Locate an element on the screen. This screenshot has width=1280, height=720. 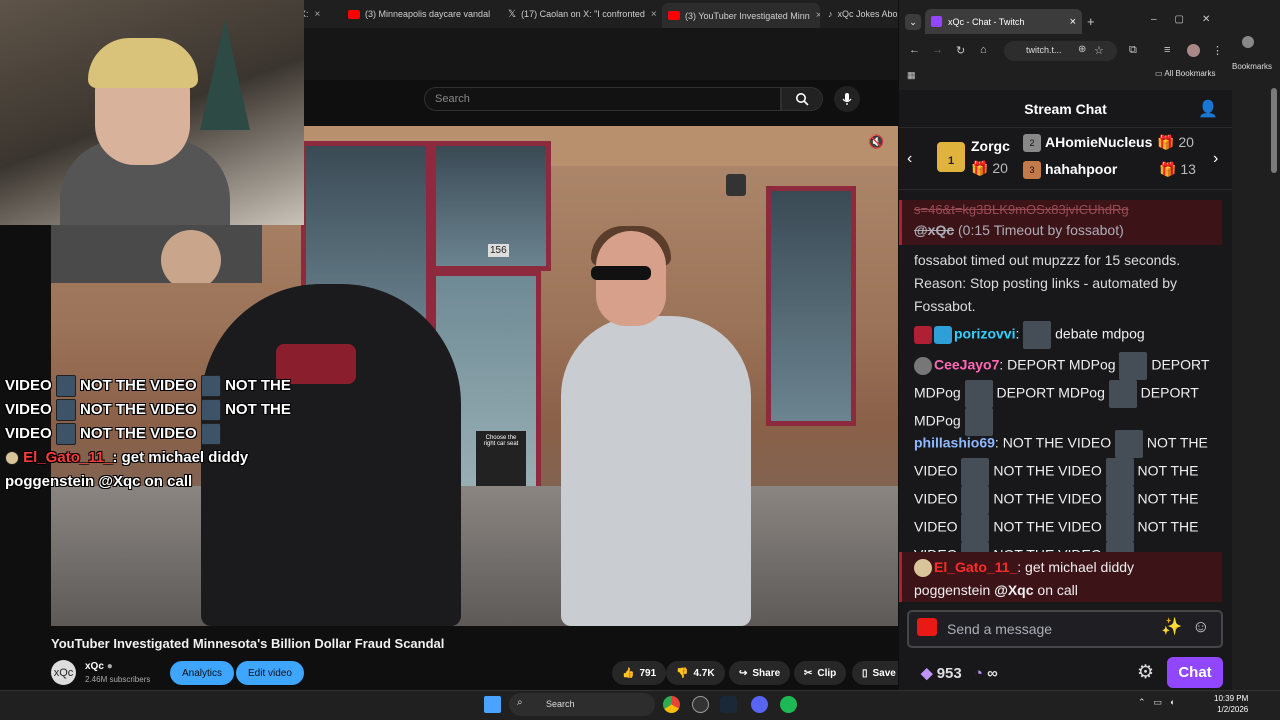
rank-badge: 1 is located at coordinates (951, 157).